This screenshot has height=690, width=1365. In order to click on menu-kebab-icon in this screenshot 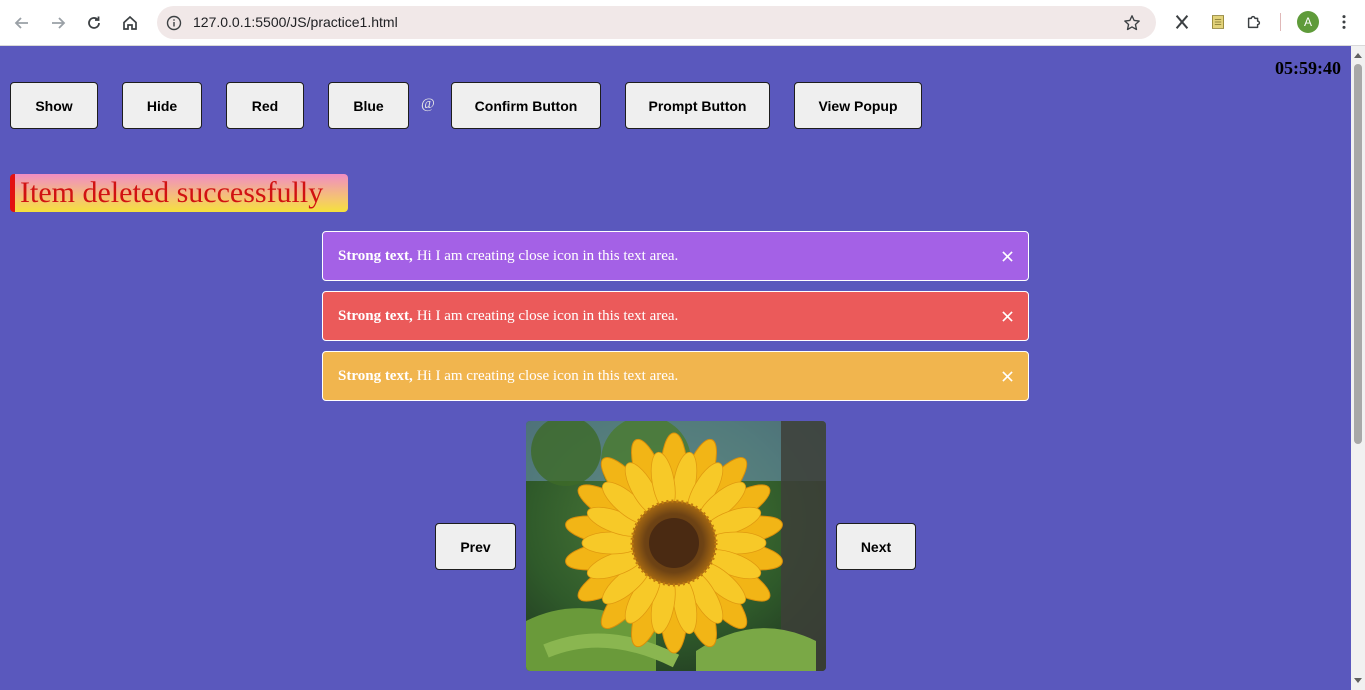, I will do `click(1344, 22)`.